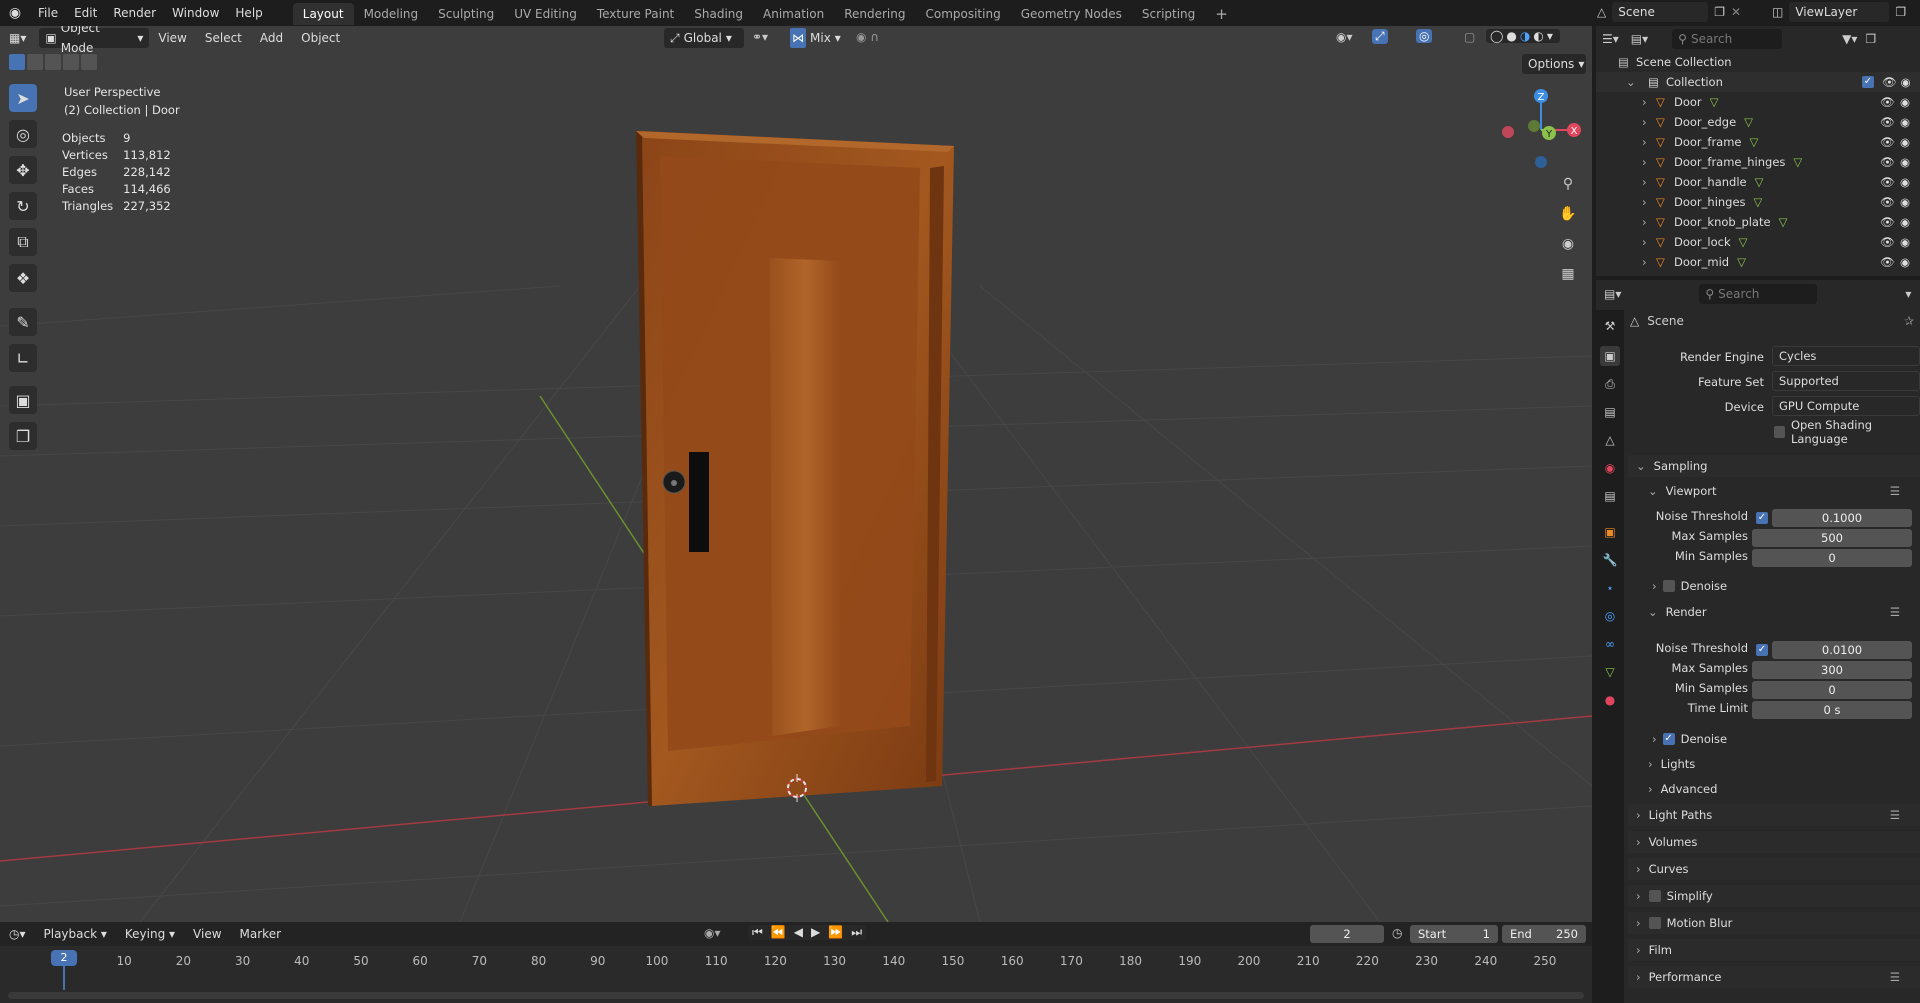 The image size is (1920, 1003). What do you see at coordinates (835, 932) in the screenshot?
I see `next-keyframe-icon: ⏩` at bounding box center [835, 932].